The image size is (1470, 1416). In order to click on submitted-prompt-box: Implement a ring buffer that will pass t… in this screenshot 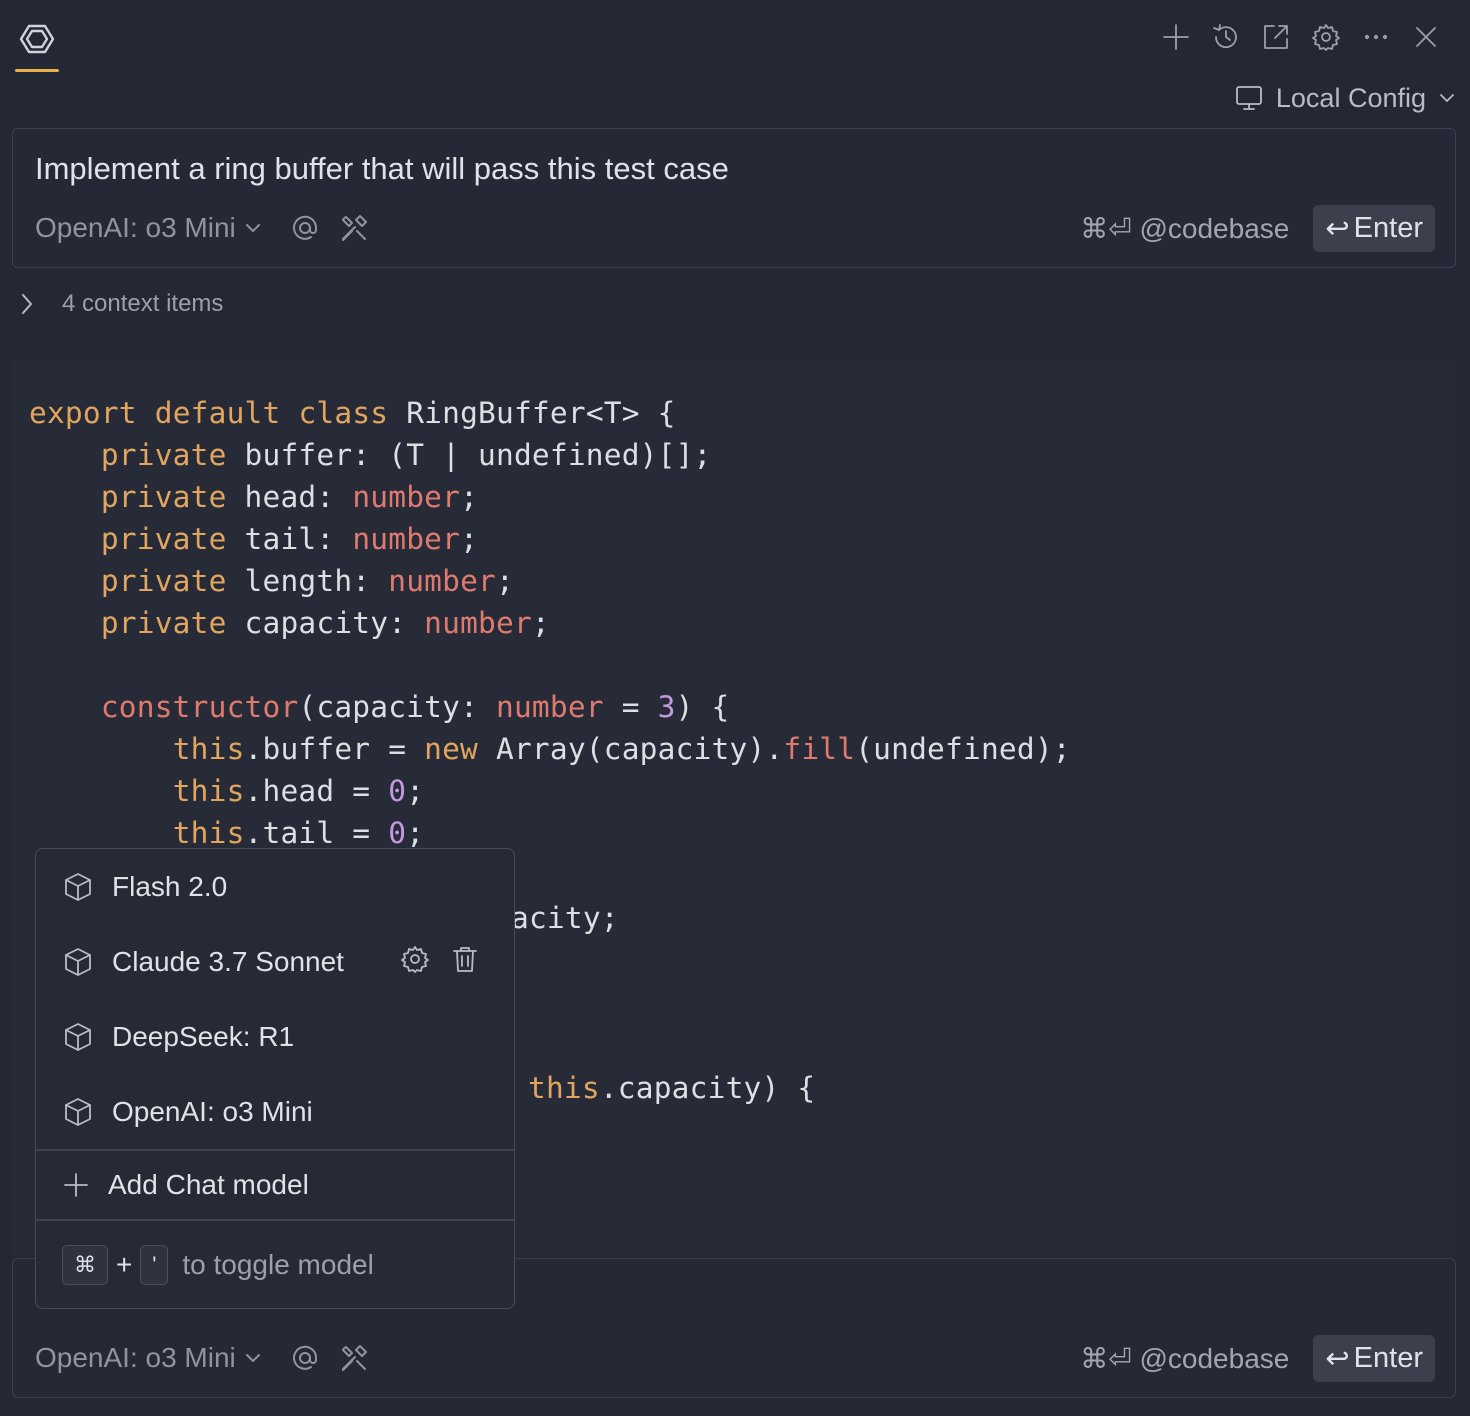, I will do `click(734, 198)`.